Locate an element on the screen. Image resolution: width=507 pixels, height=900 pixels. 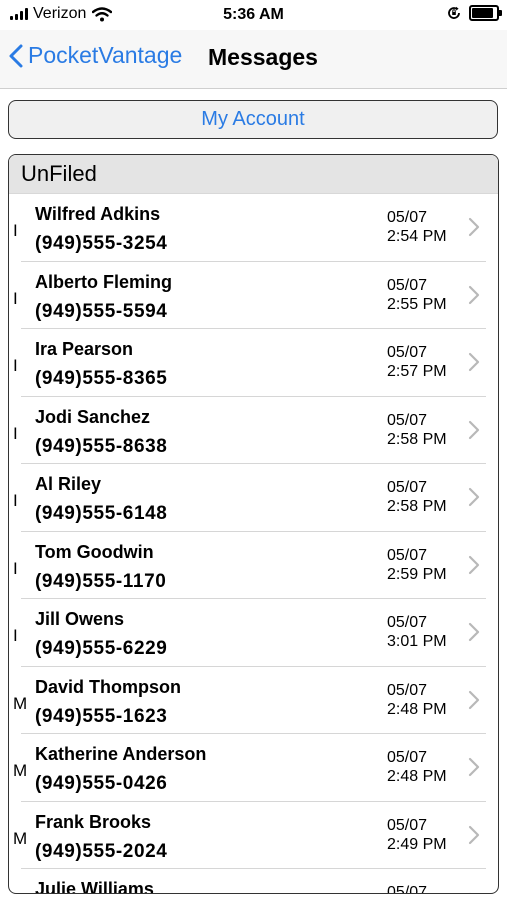
section-header: UnFiled is located at coordinates (253, 174).